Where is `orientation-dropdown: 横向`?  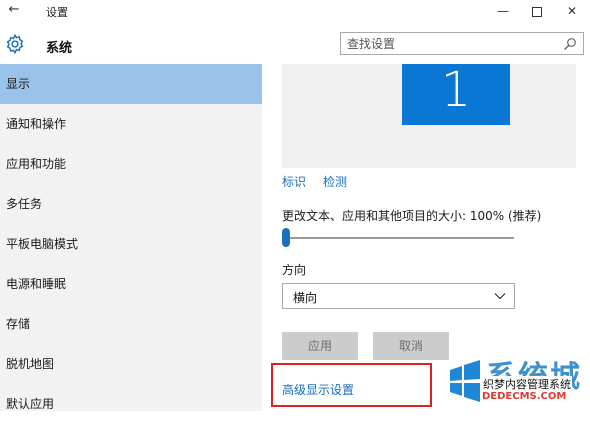
orientation-dropdown: 横向 is located at coordinates (398, 296).